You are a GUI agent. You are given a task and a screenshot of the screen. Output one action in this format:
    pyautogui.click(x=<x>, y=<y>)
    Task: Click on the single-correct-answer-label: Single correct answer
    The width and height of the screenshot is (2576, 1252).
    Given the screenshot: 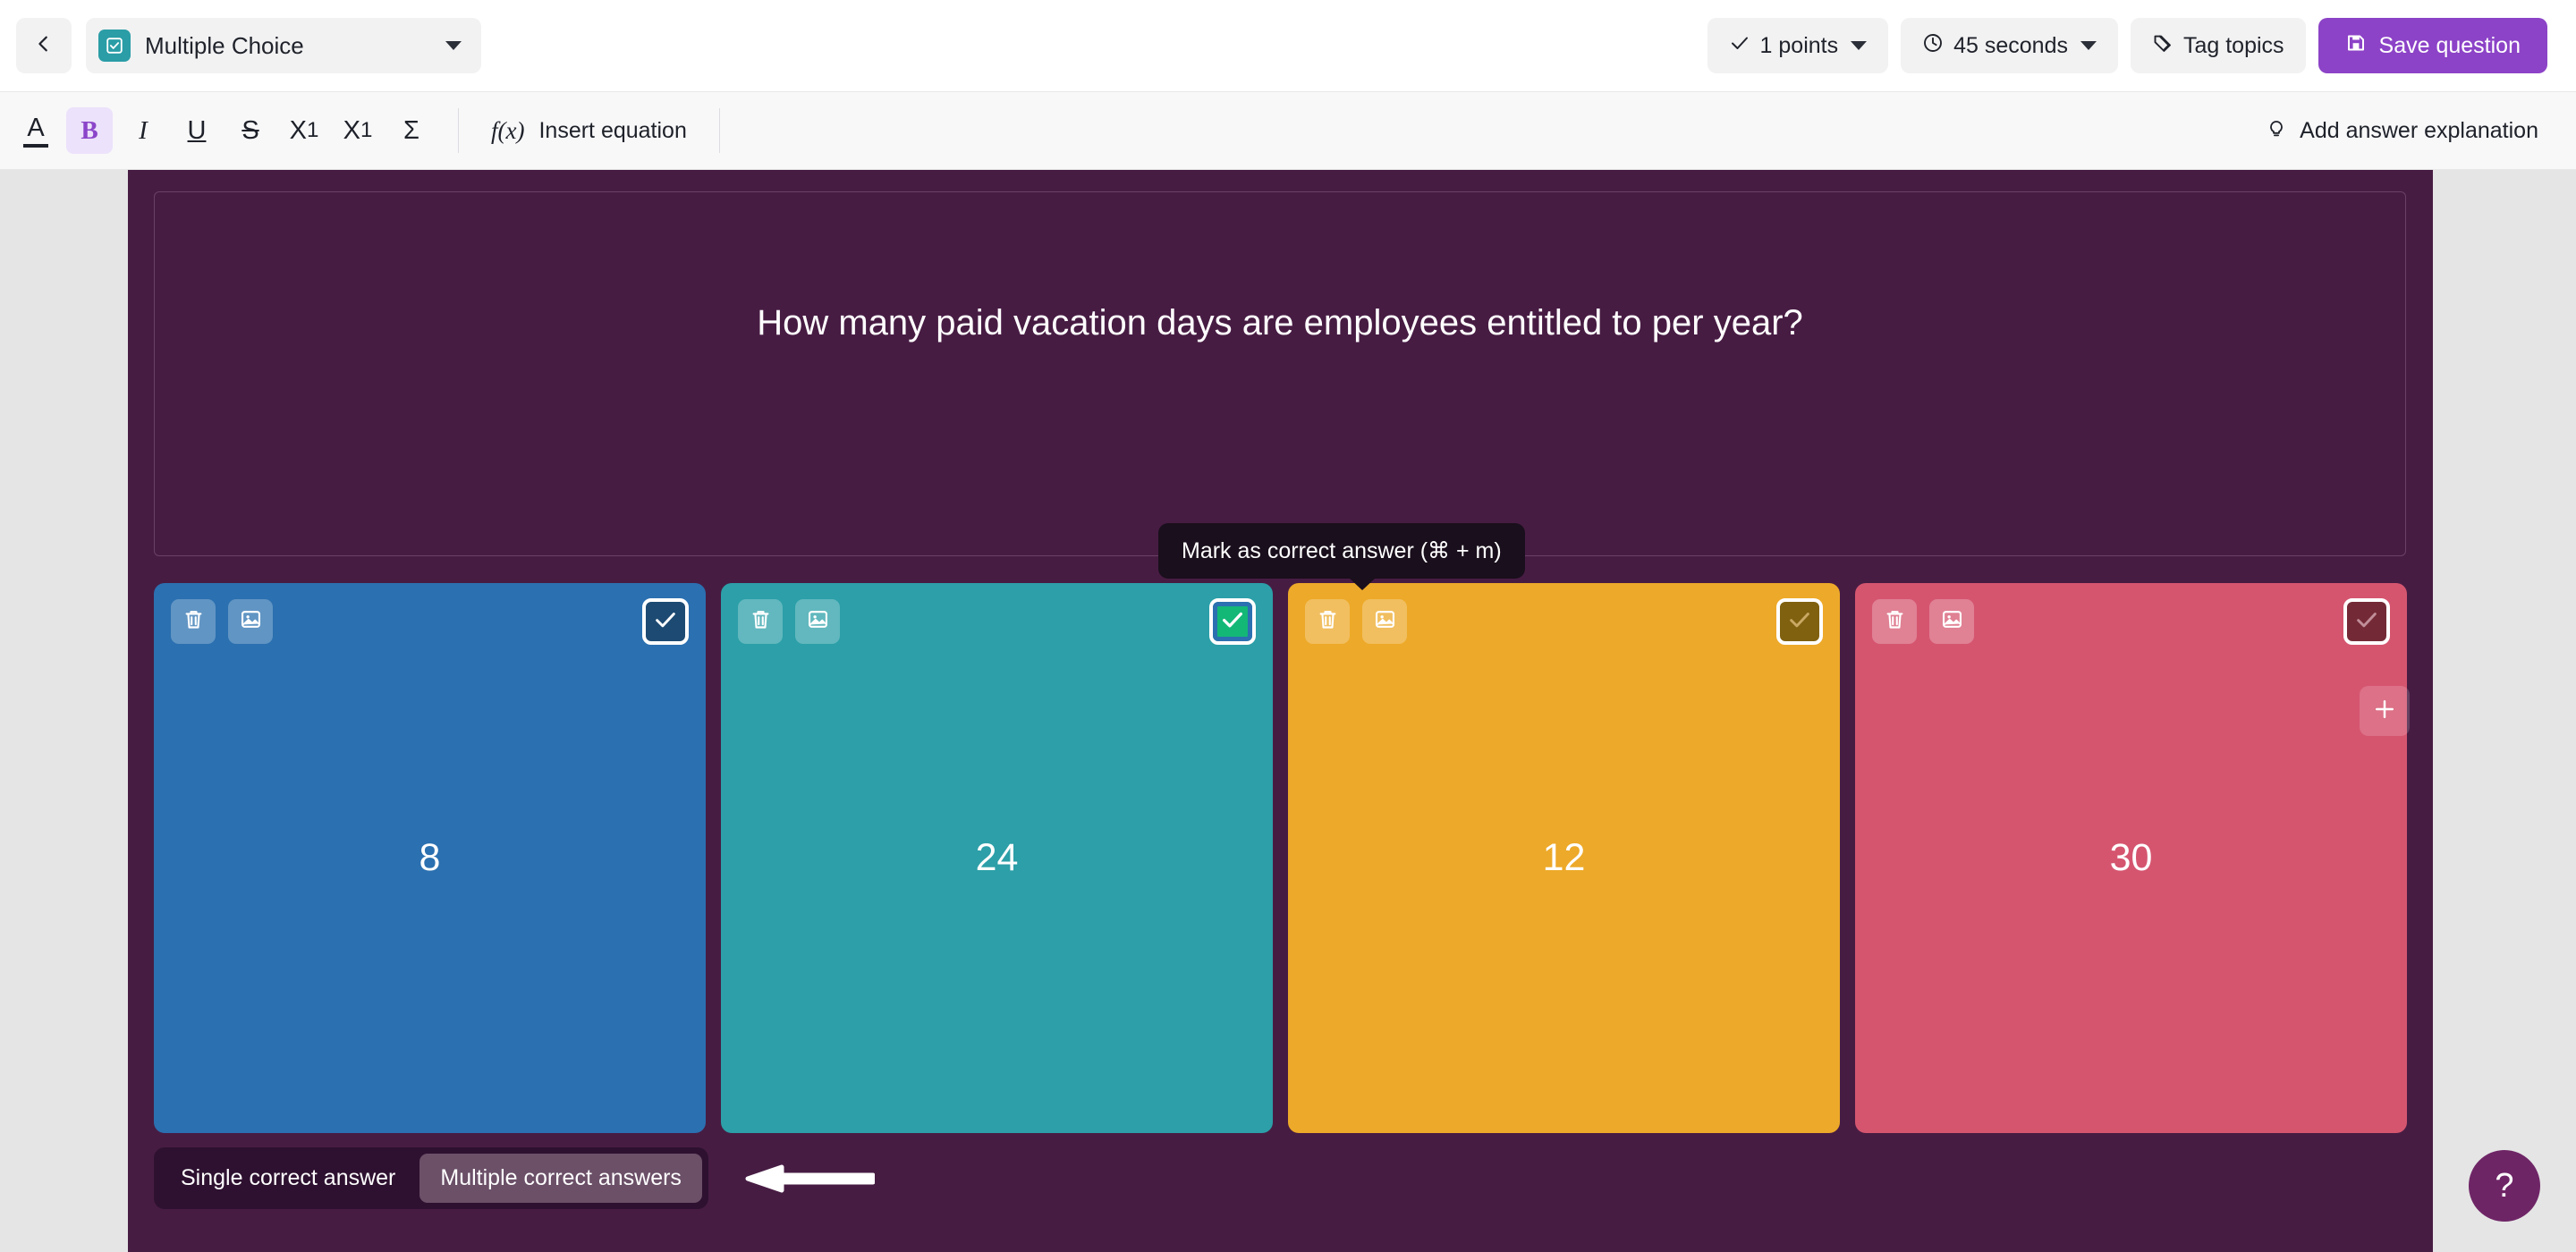 What is the action you would take?
    pyautogui.click(x=288, y=1177)
    